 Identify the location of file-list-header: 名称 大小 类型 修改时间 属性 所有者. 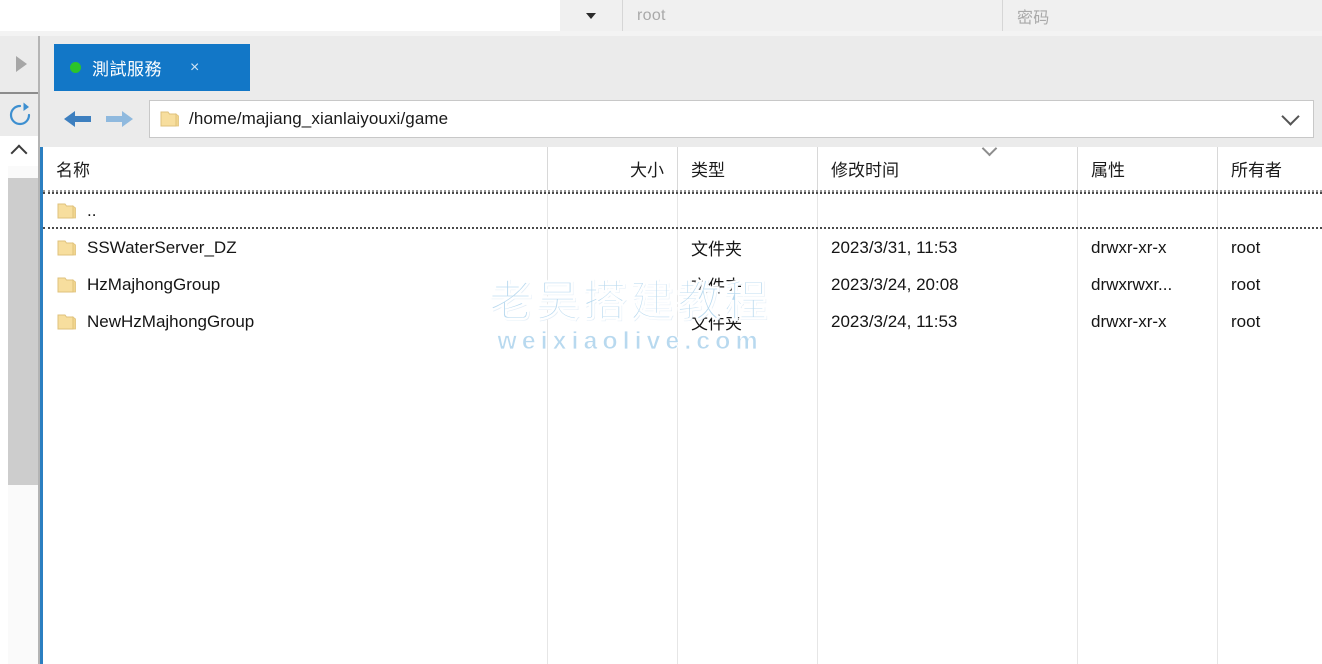
(682, 169).